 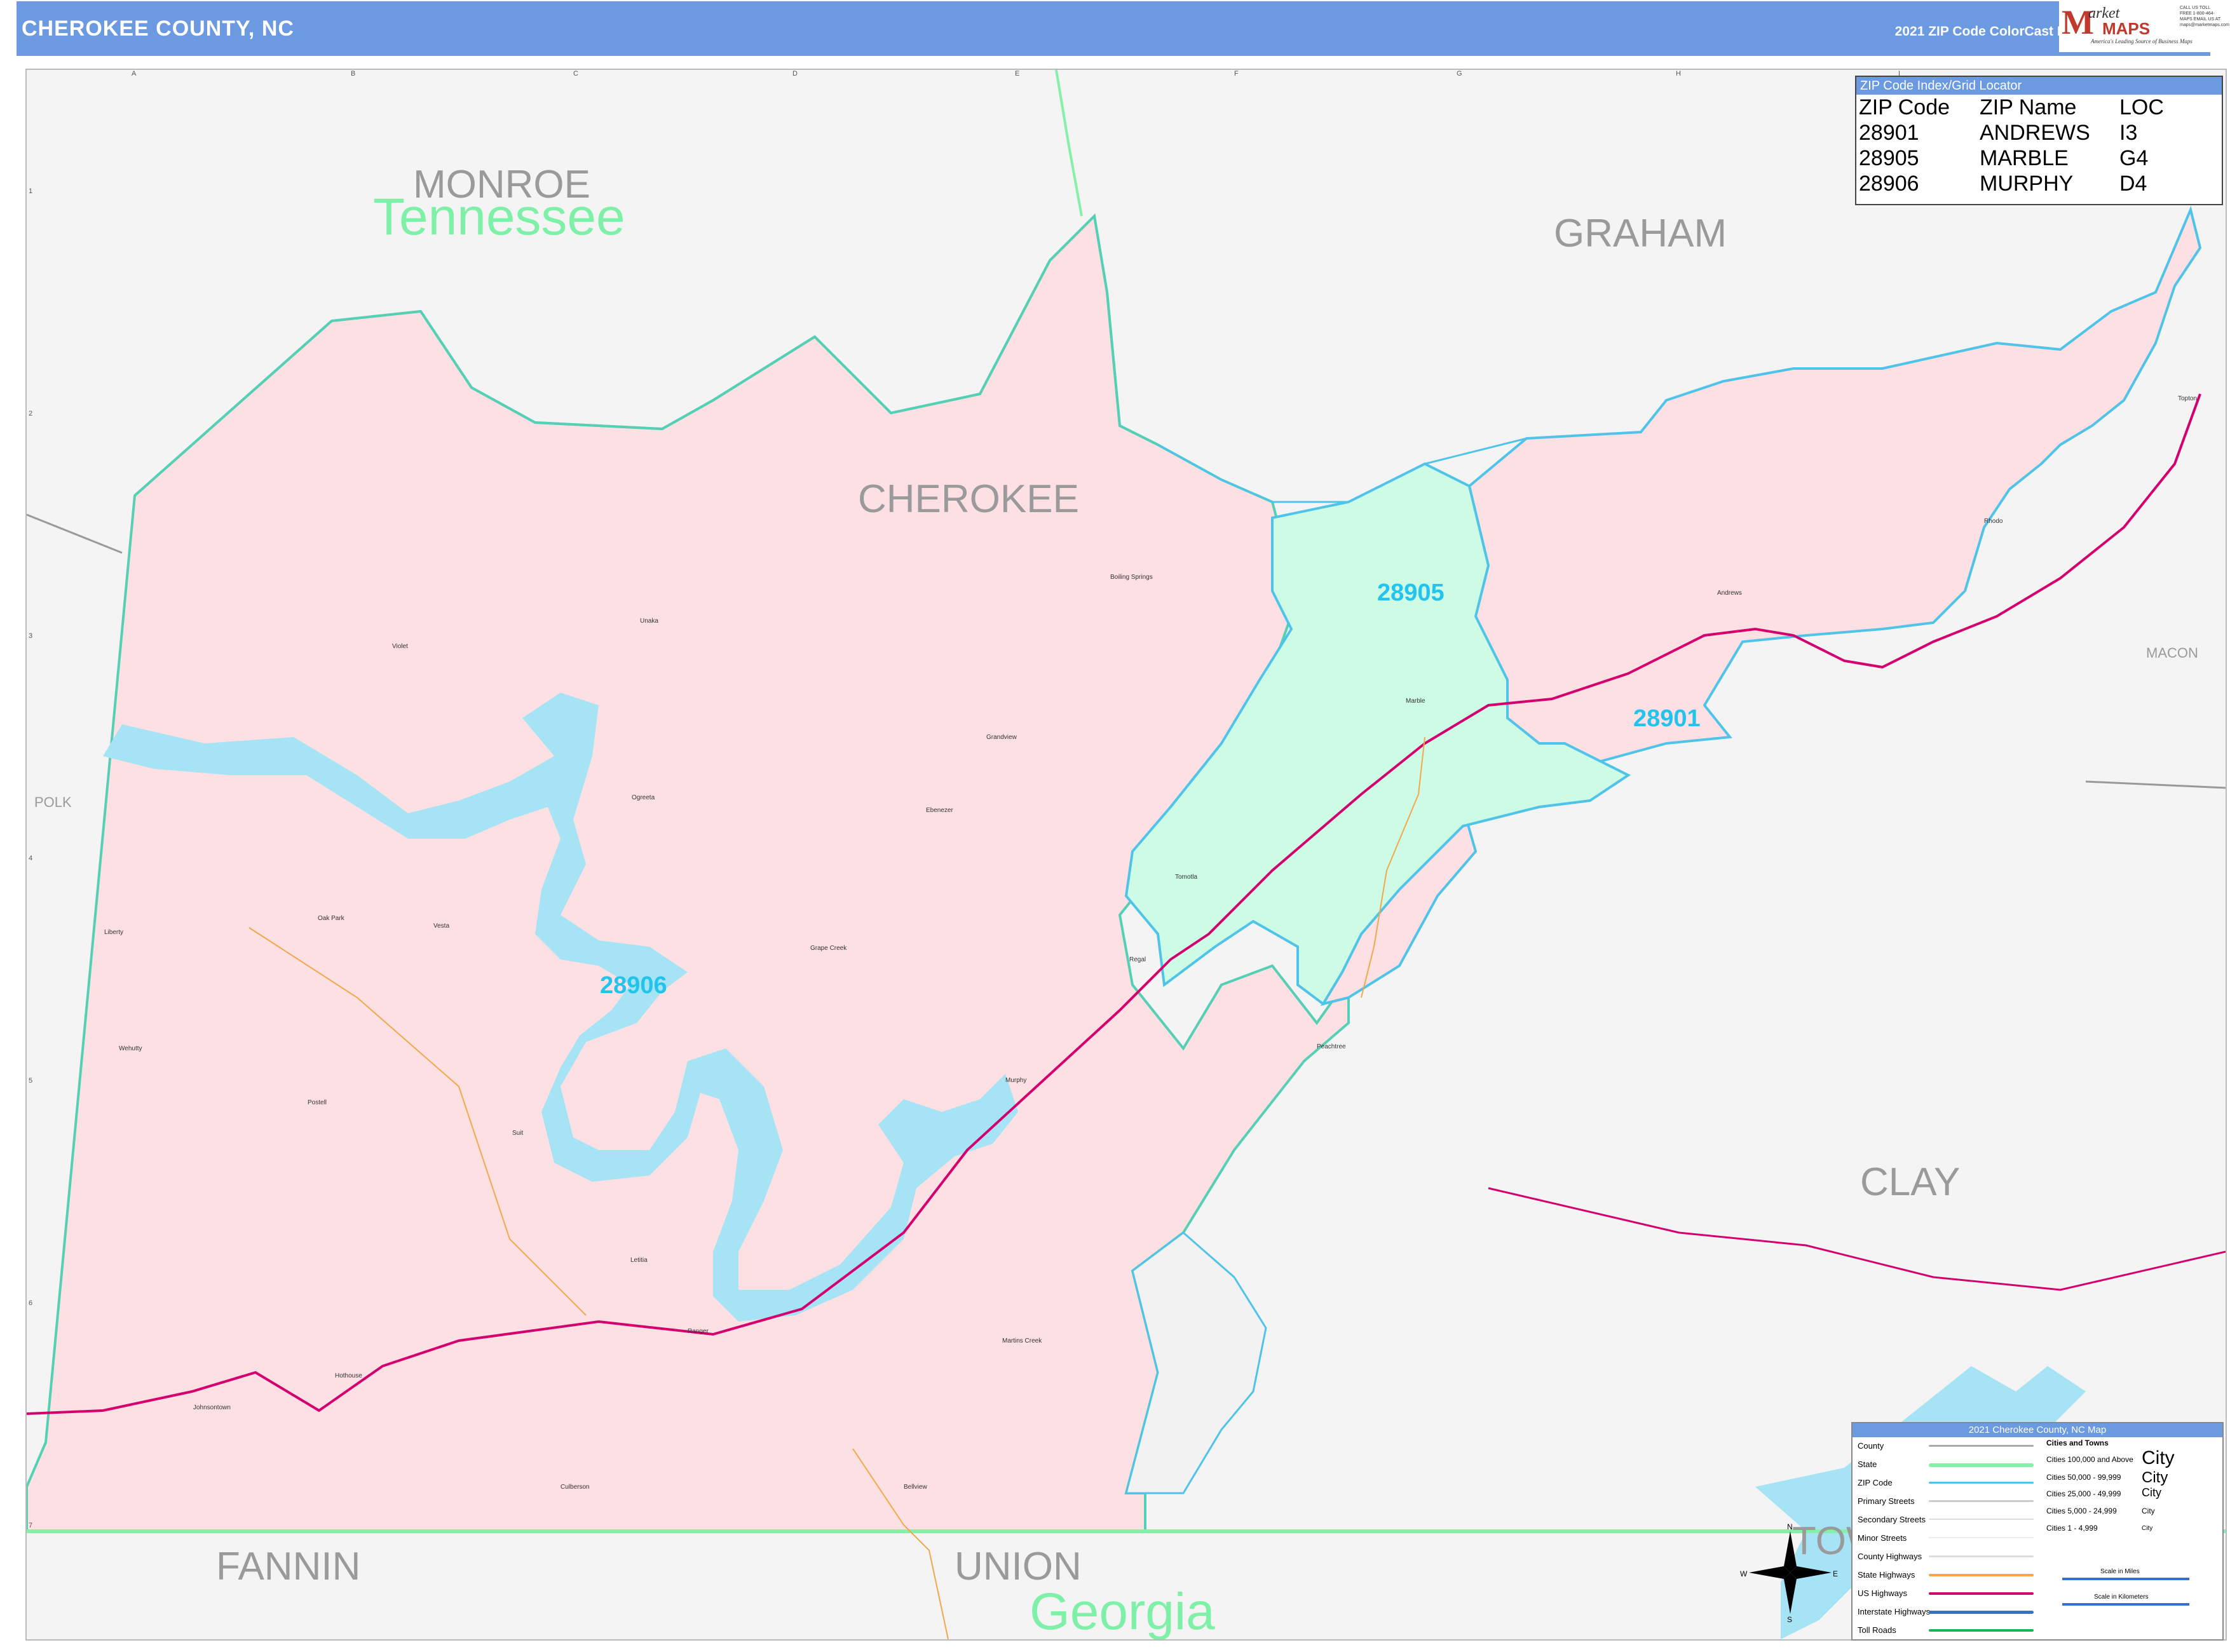 What do you see at coordinates (2028, 107) in the screenshot?
I see `zip-index-col-name: ZIP Name` at bounding box center [2028, 107].